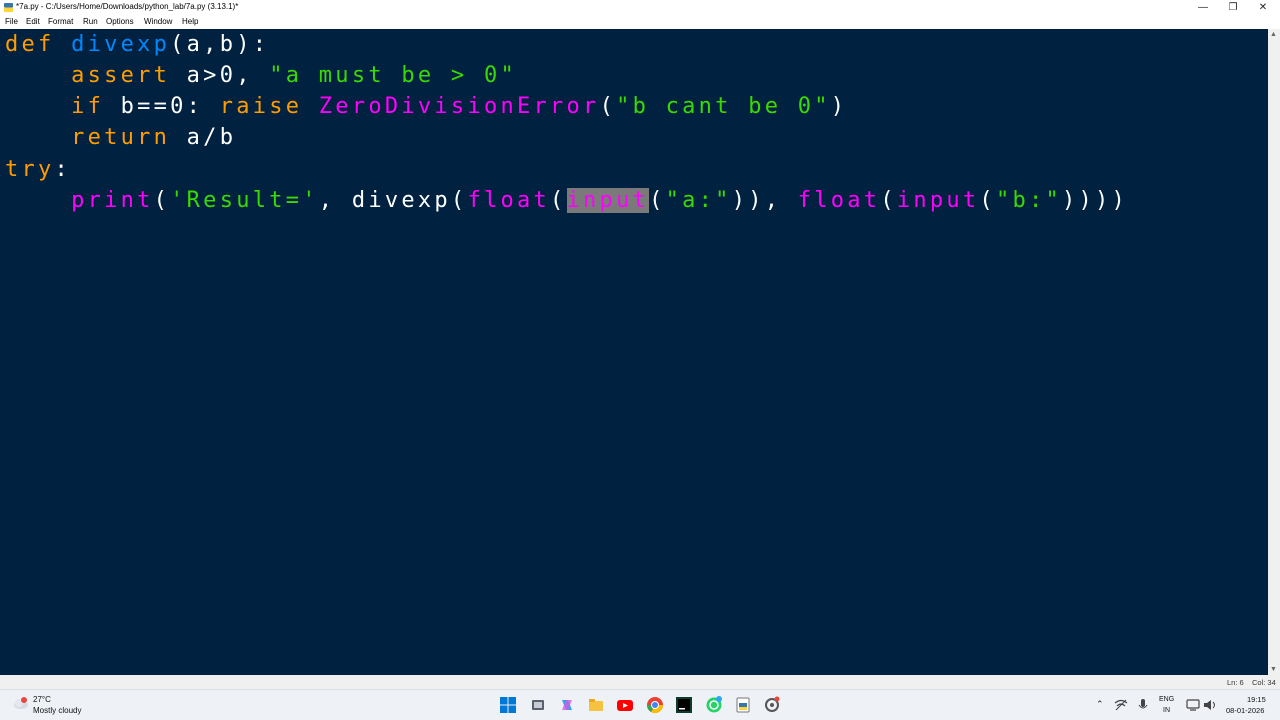  I want to click on code-expr: b==0:, so click(162, 106).